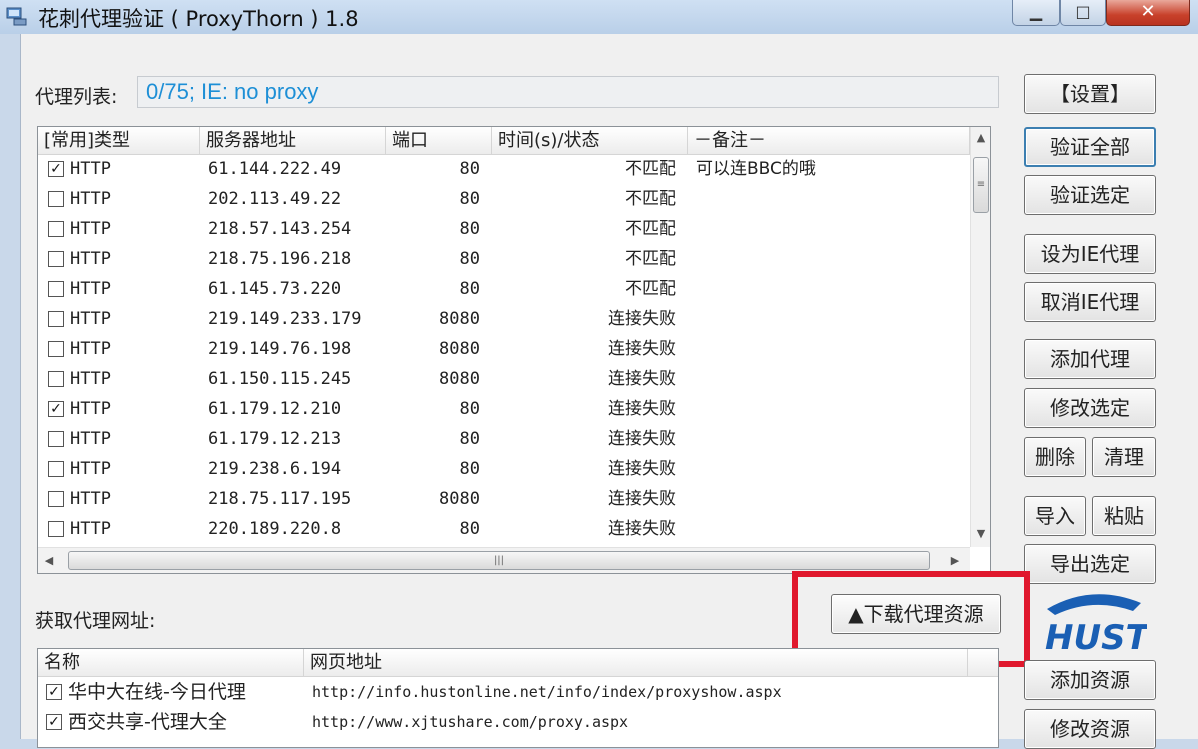  I want to click on column-url: 网页地址, so click(636, 662).